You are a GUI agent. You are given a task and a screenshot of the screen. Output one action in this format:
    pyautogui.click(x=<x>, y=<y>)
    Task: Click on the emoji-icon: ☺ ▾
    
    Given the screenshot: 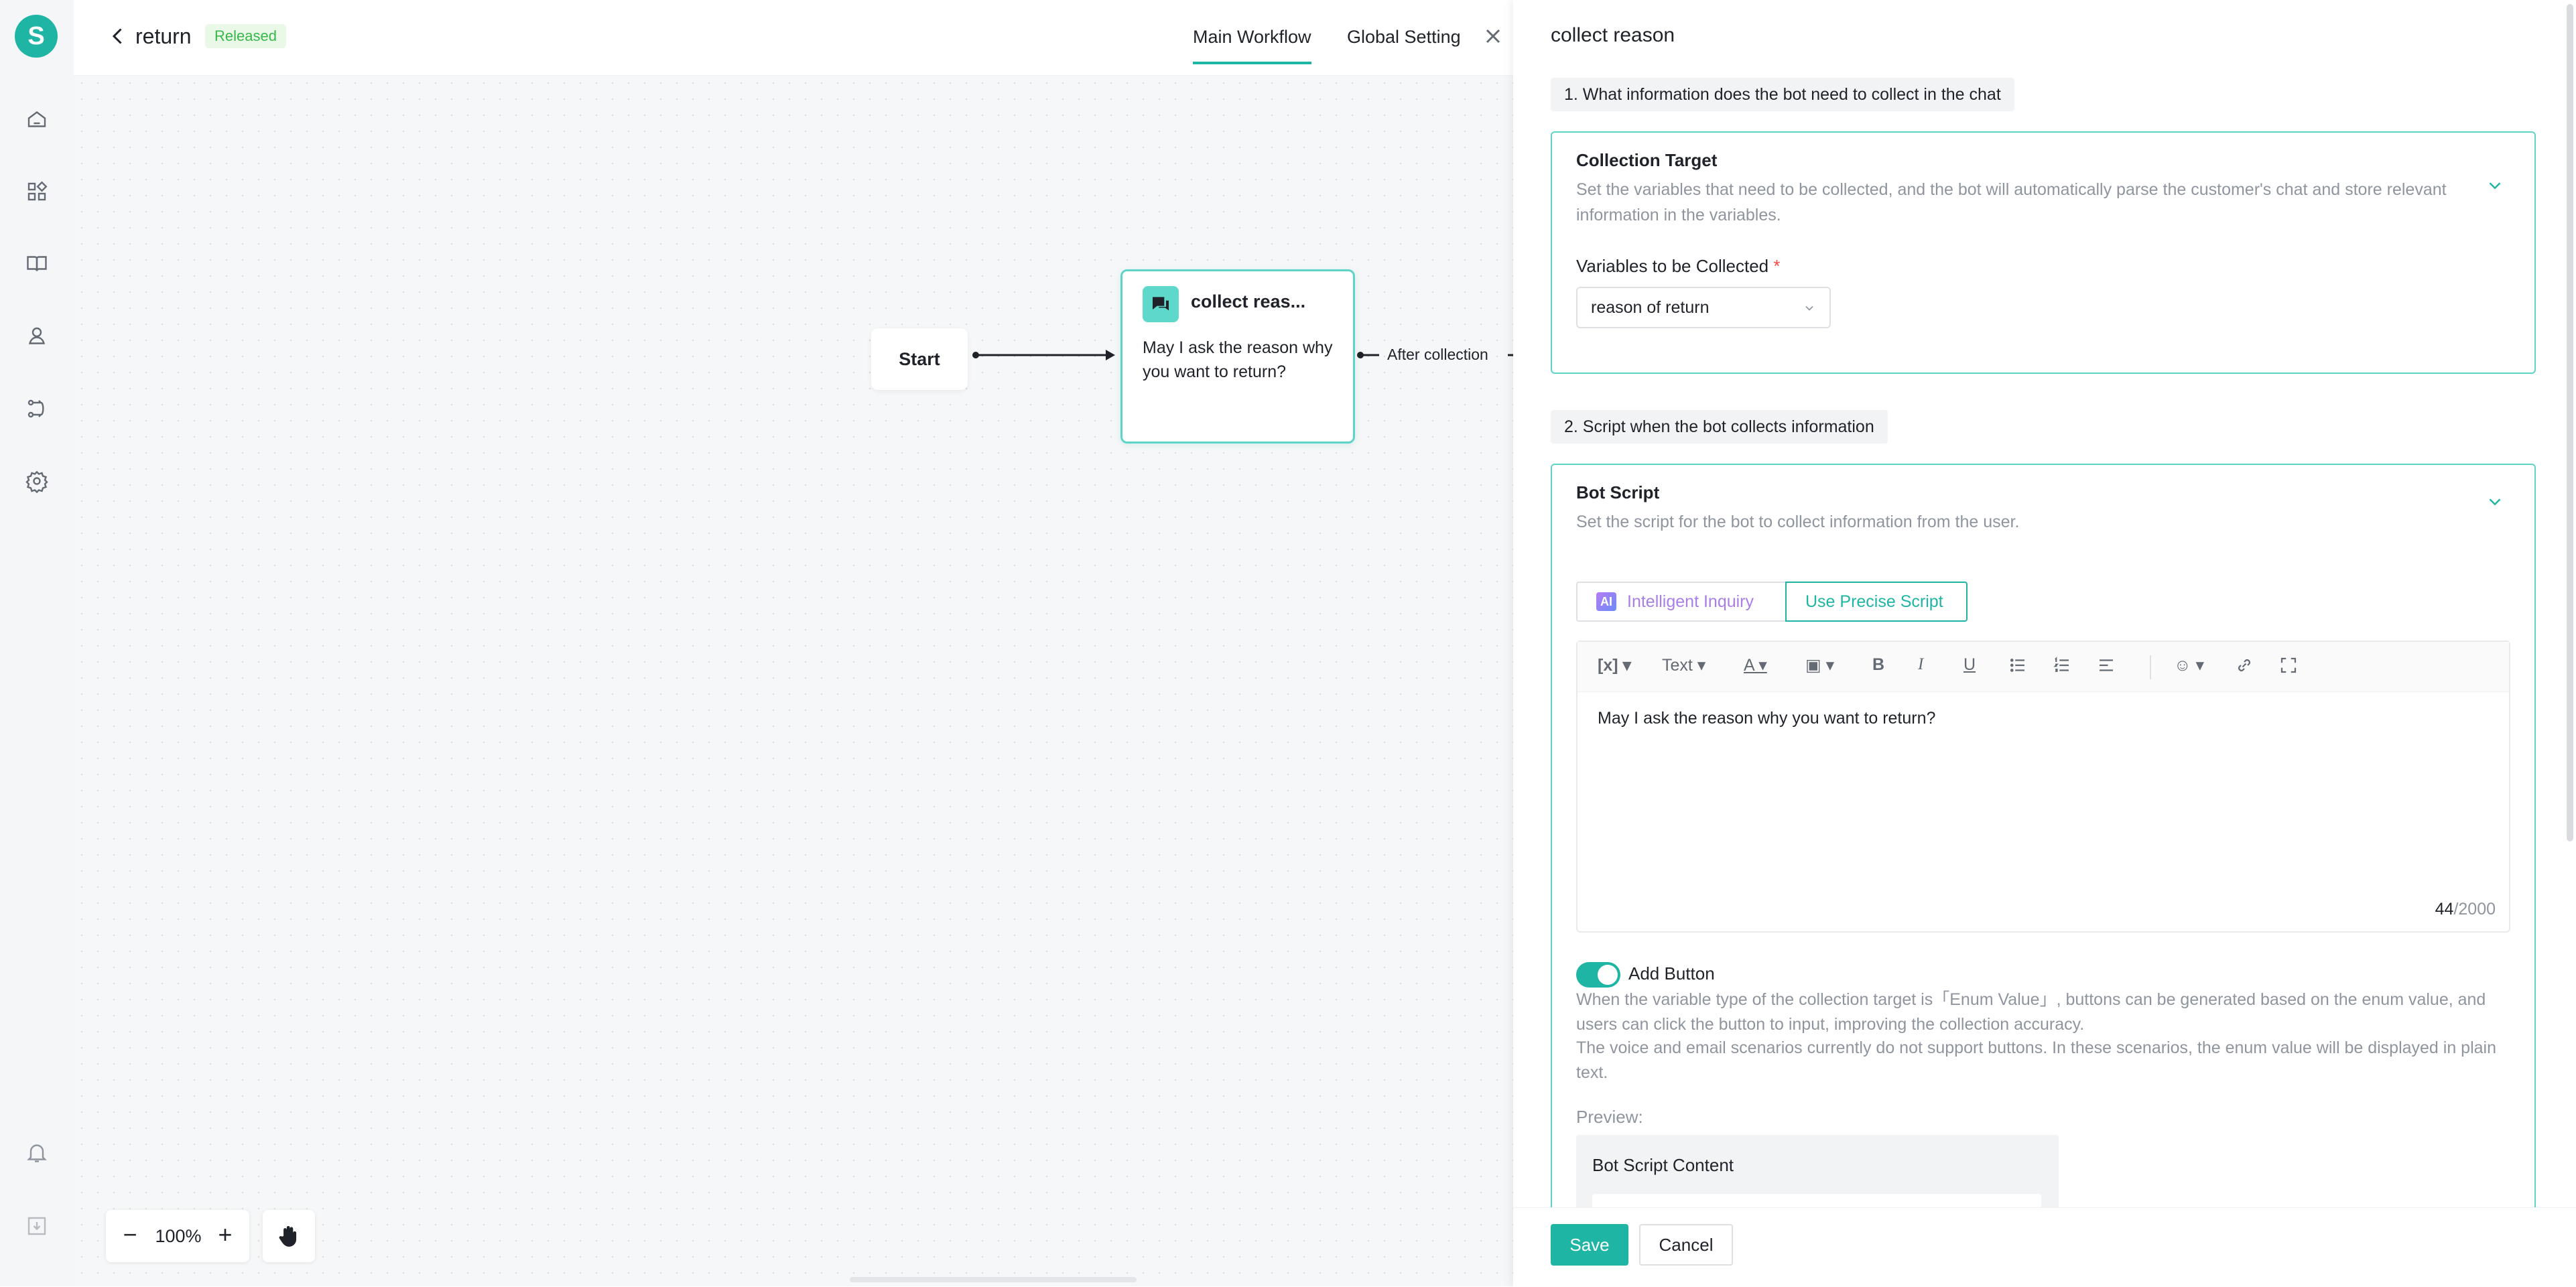 What is the action you would take?
    pyautogui.click(x=2189, y=665)
    